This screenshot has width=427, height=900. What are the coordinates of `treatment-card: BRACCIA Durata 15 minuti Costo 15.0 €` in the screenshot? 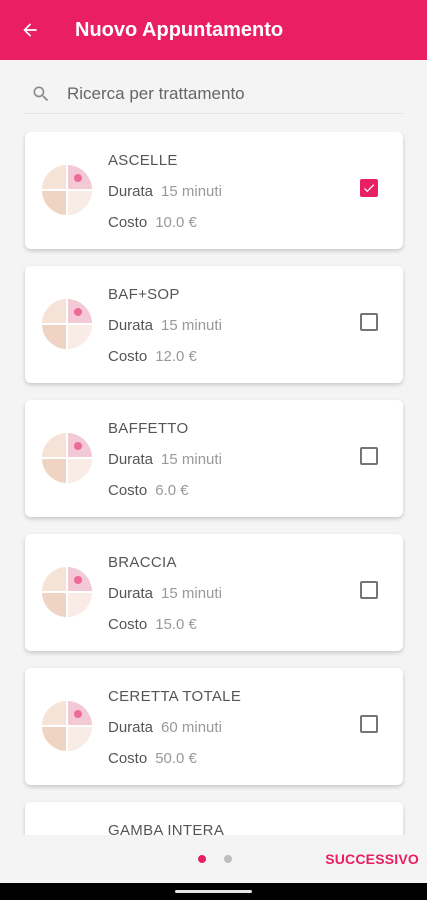 It's located at (214, 592).